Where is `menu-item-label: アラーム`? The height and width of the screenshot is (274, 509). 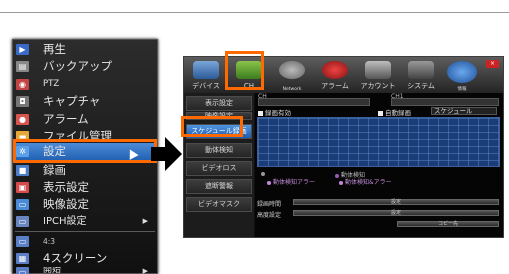
menu-item-label: アラーム is located at coordinates (66, 119).